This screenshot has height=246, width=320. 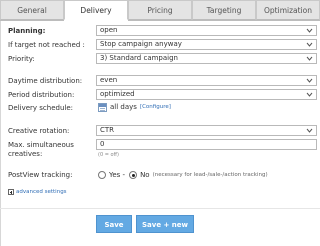 What do you see at coordinates (45, 81) in the screenshot?
I see `daytime-label: Daytime distribution:` at bounding box center [45, 81].